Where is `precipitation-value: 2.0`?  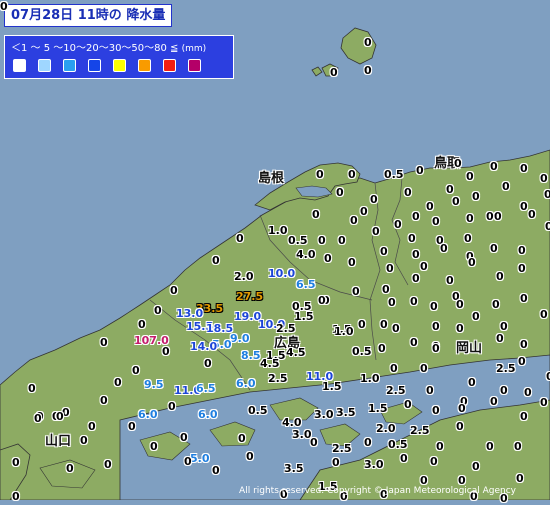
precipitation-value: 2.0 is located at coordinates (386, 428).